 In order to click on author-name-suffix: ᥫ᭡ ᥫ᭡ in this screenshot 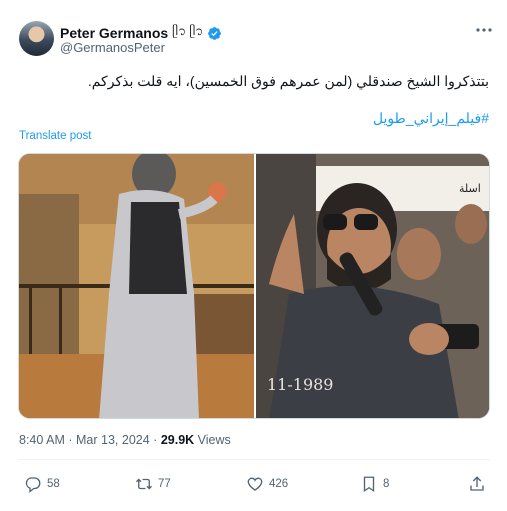, I will do `click(188, 31)`.